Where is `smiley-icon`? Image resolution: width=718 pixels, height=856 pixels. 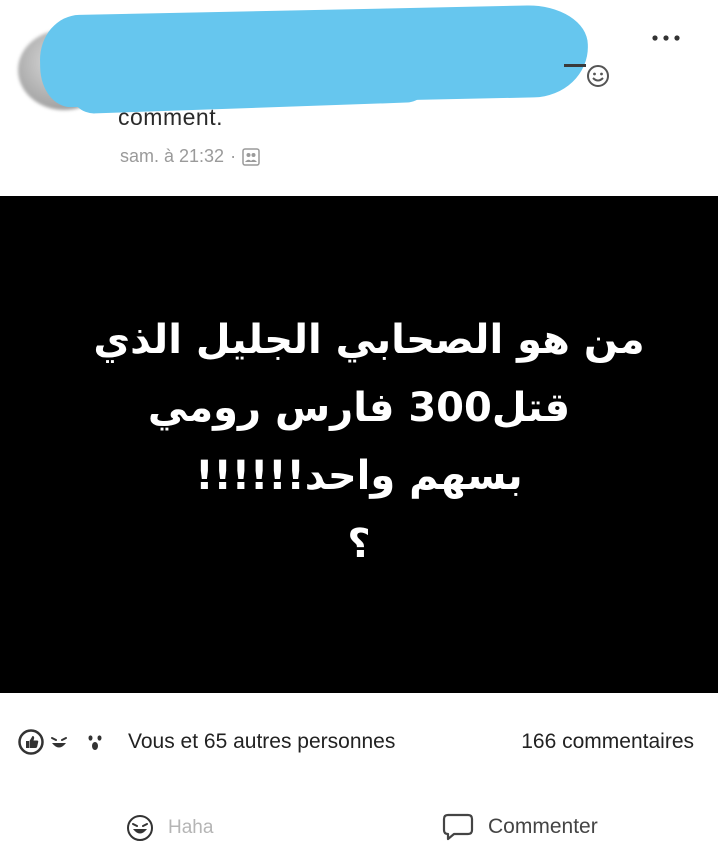 smiley-icon is located at coordinates (598, 76).